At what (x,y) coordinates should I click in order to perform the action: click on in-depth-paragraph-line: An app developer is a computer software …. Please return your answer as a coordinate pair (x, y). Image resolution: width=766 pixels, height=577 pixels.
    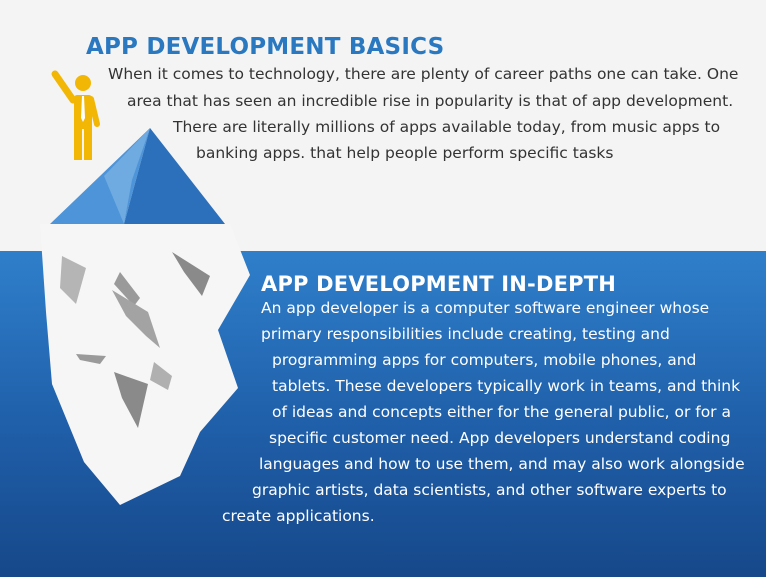
    Looking at the image, I should click on (485, 308).